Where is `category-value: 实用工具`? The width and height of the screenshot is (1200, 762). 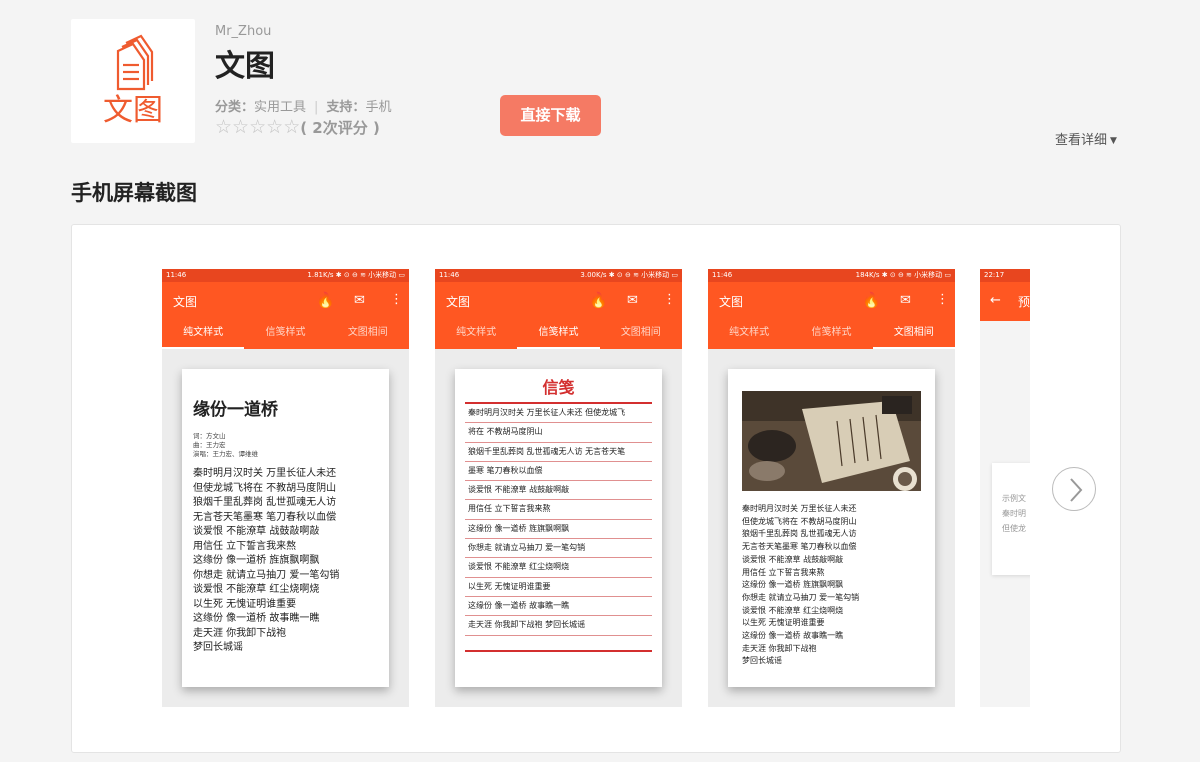
category-value: 实用工具 is located at coordinates (280, 107).